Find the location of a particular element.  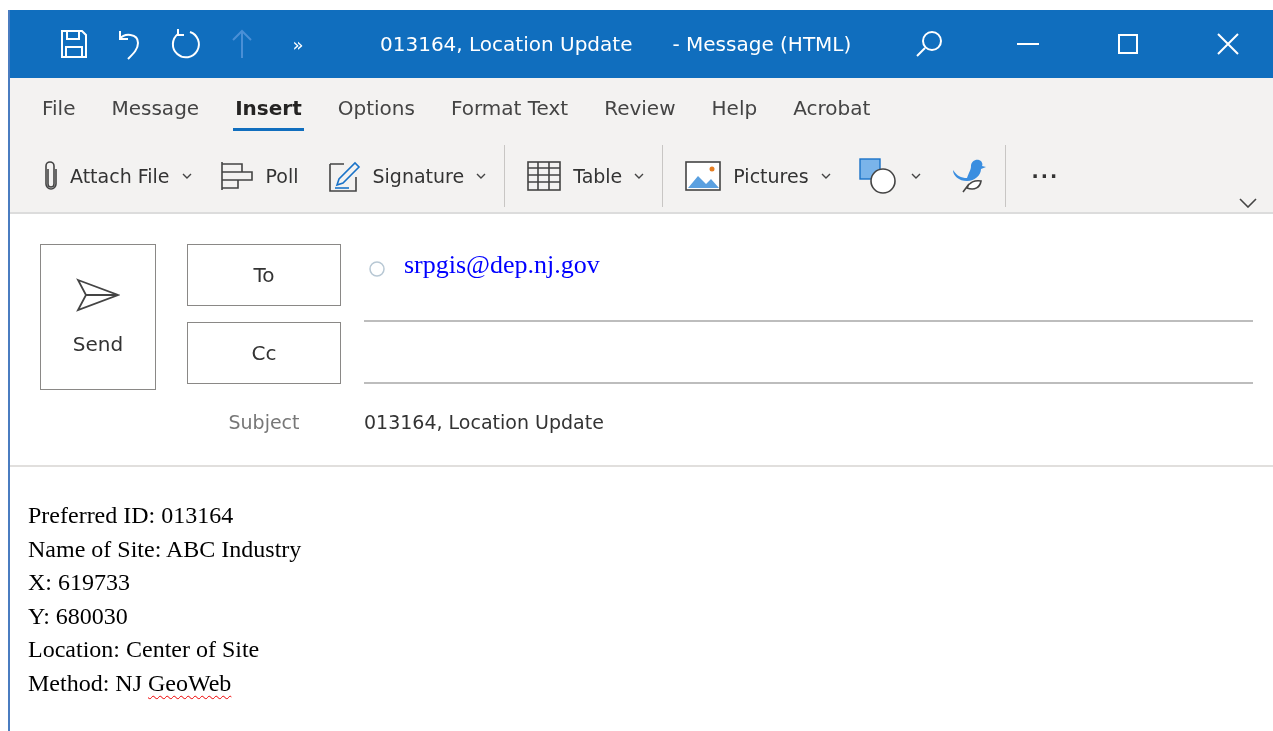

poll-icon is located at coordinates (236, 176).